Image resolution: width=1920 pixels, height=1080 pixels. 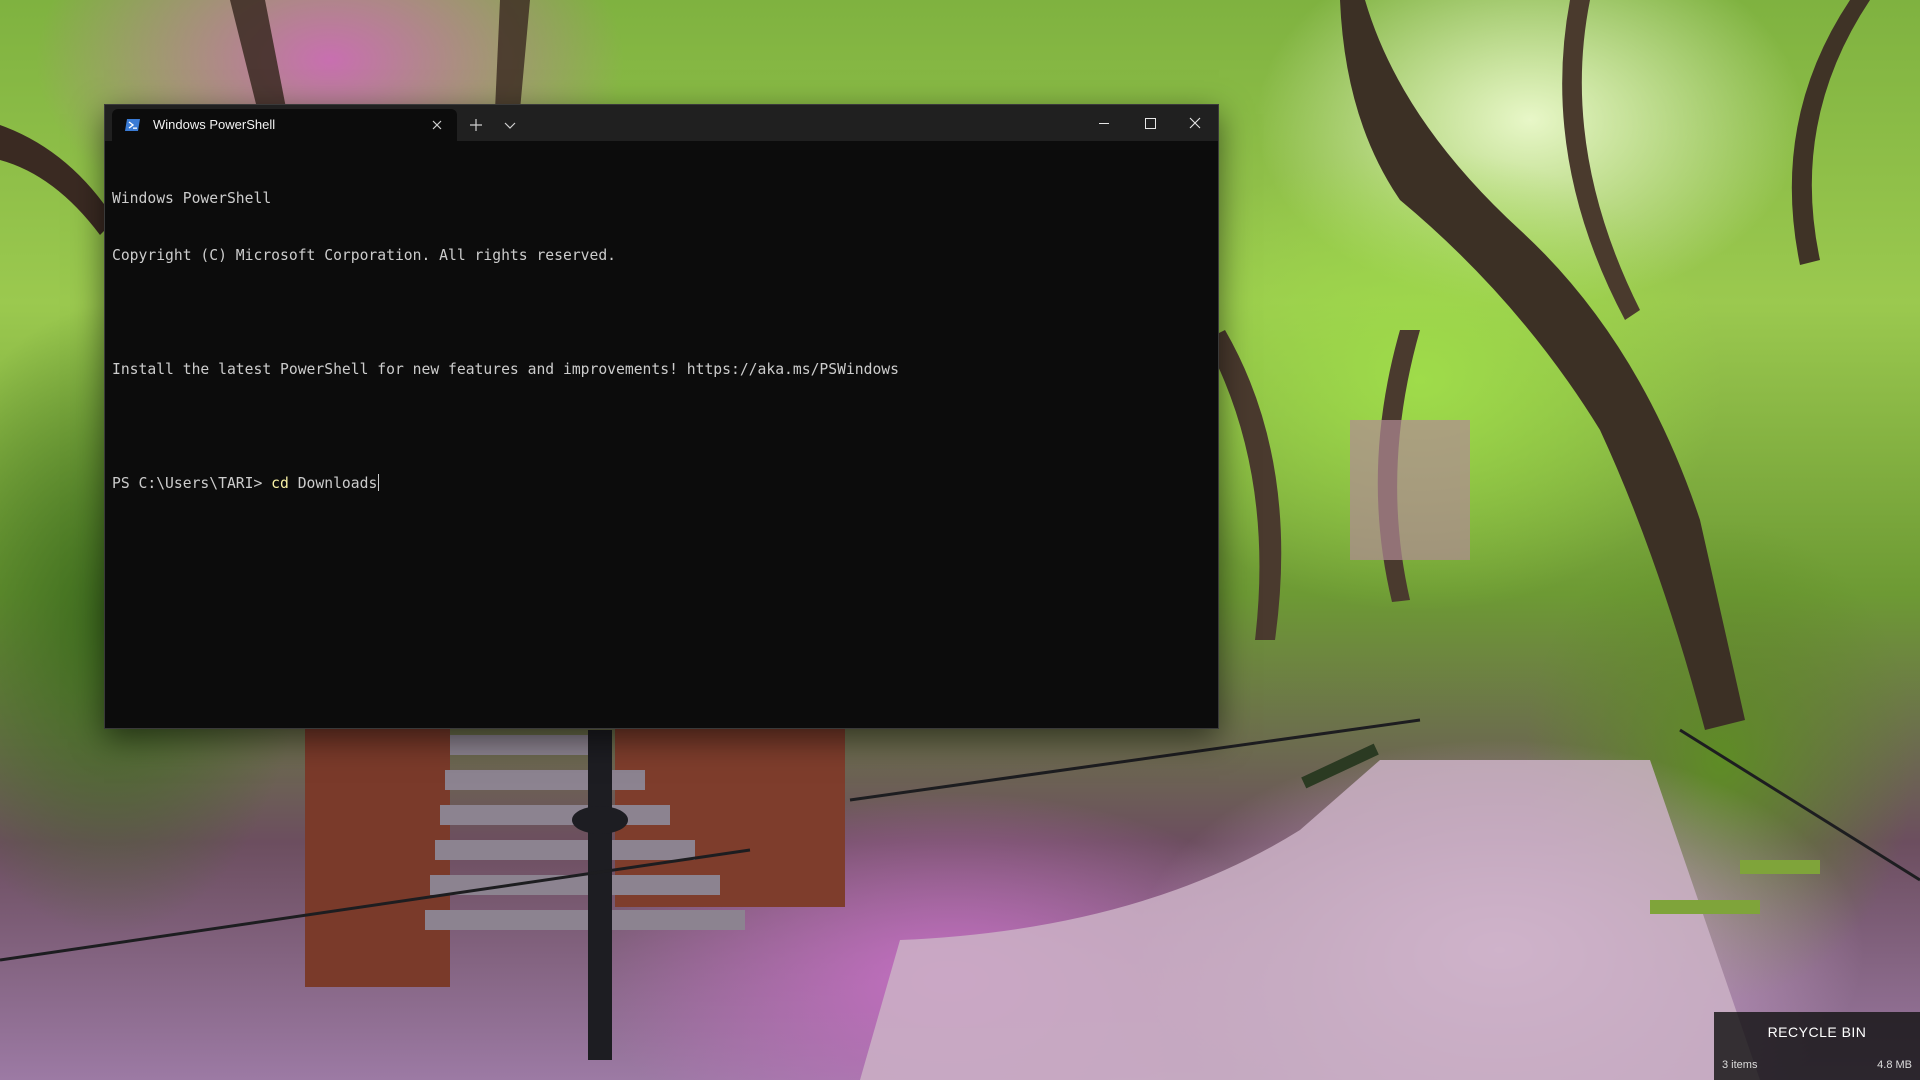 What do you see at coordinates (1150, 123) in the screenshot?
I see `maximize-icon` at bounding box center [1150, 123].